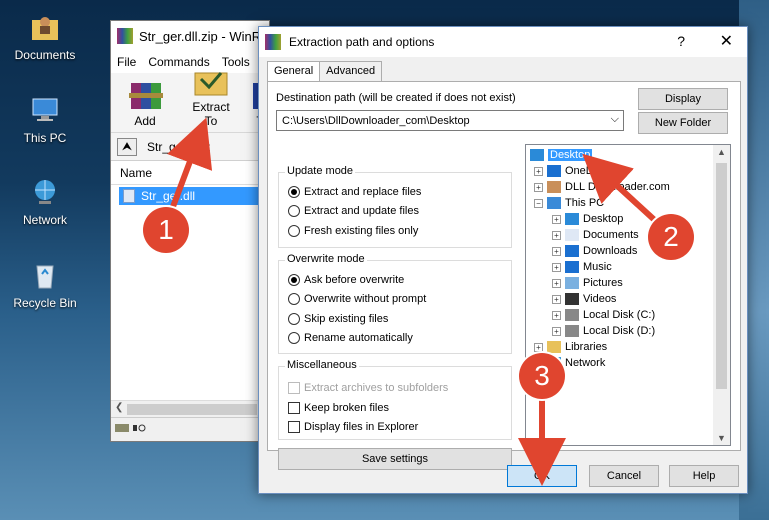 The width and height of the screenshot is (769, 520). I want to click on scroll-up-icon: ▲, so click(721, 152).